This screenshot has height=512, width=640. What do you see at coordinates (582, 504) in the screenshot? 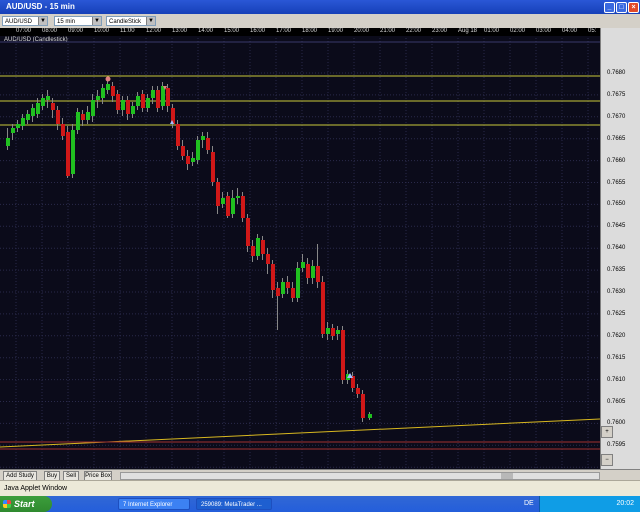
I see `system-tray: DE 20:02` at bounding box center [582, 504].